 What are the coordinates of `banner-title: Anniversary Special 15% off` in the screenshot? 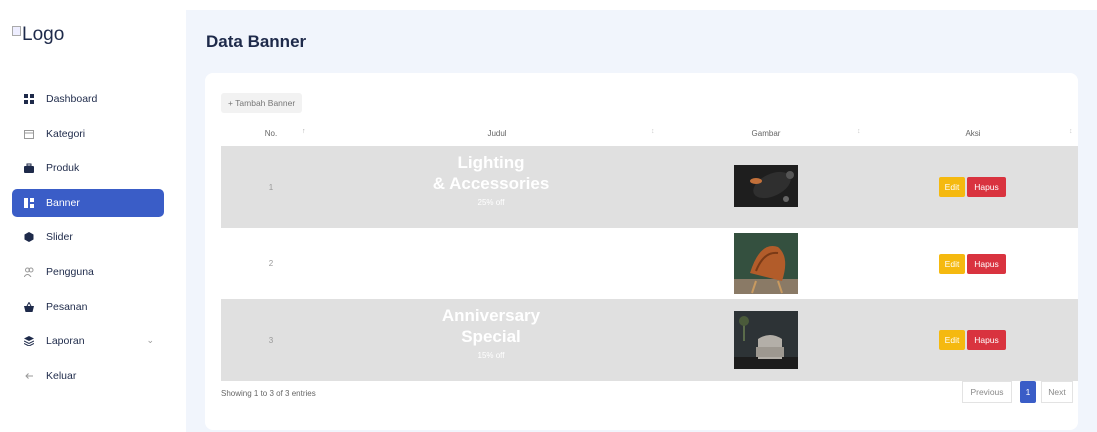 It's located at (491, 332).